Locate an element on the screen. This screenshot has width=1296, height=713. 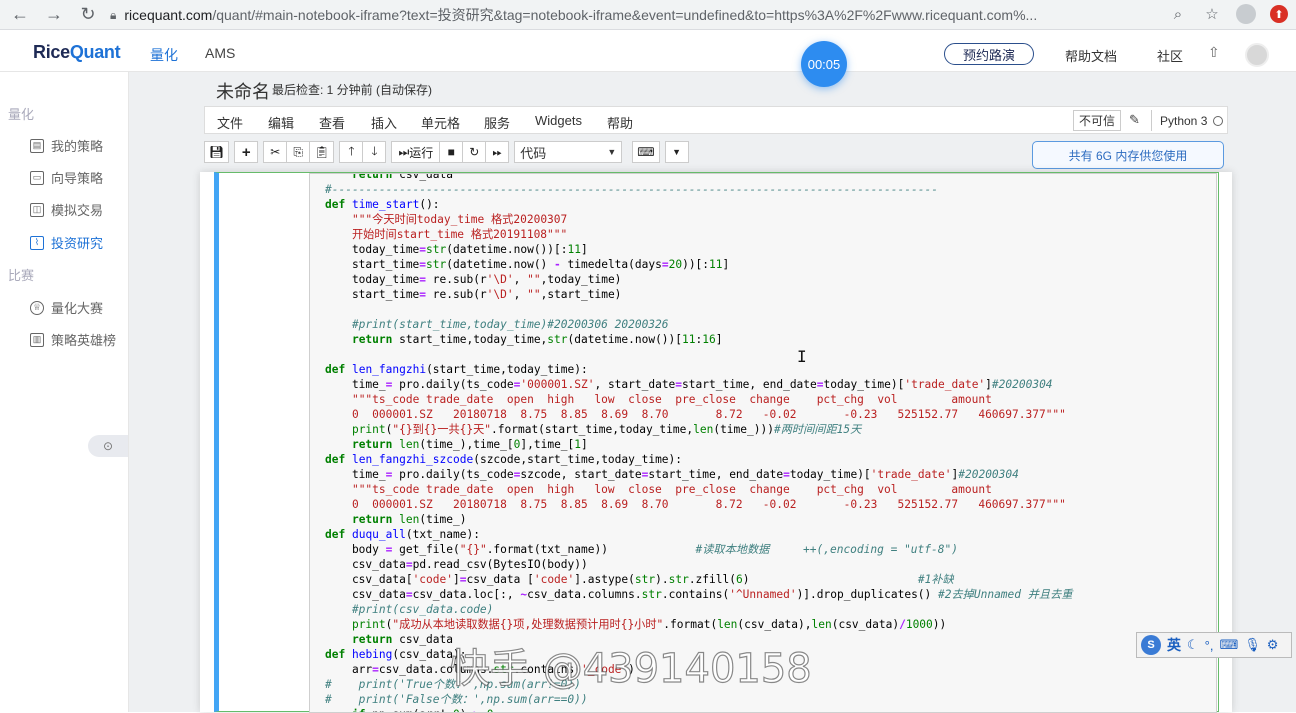
trophy-icon: ♕ is located at coordinates (37, 307).